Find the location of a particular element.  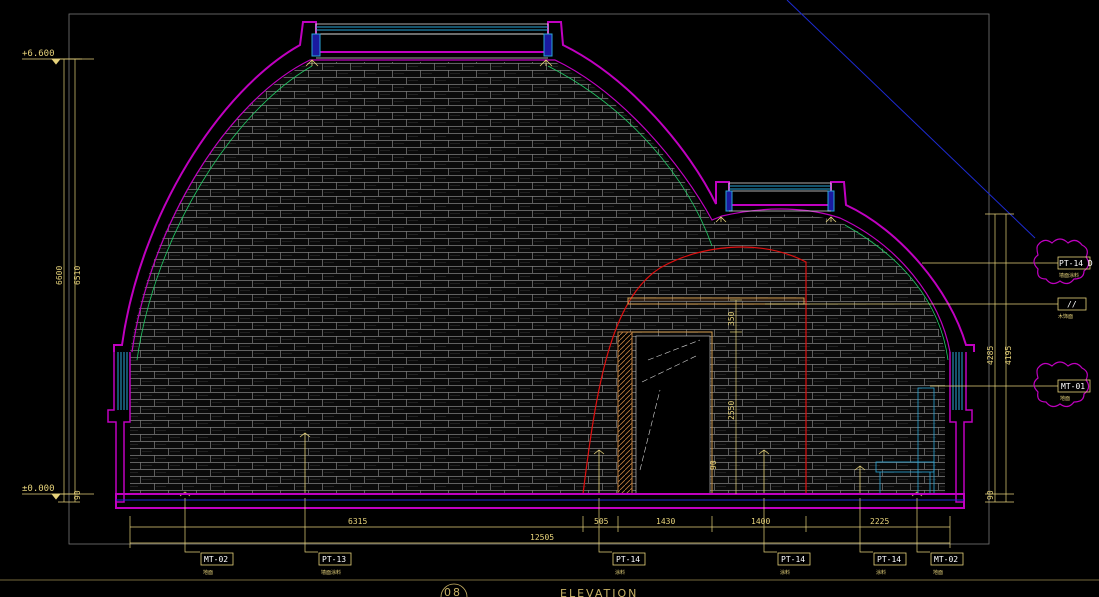

left-window is located at coordinates (122, 381).